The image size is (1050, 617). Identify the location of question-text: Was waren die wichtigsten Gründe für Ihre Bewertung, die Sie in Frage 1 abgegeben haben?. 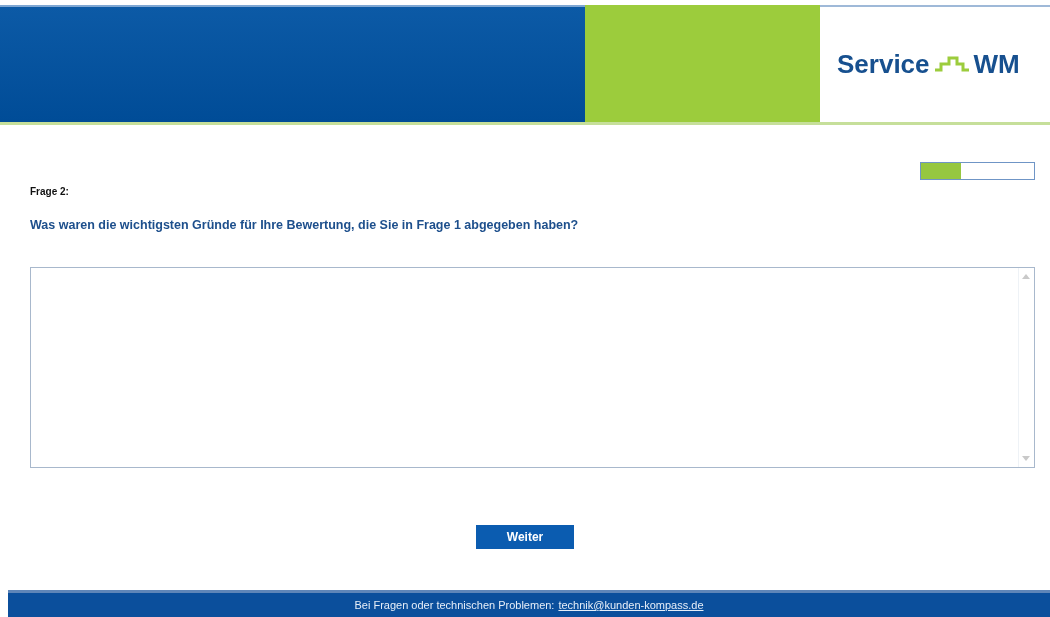
(305, 225).